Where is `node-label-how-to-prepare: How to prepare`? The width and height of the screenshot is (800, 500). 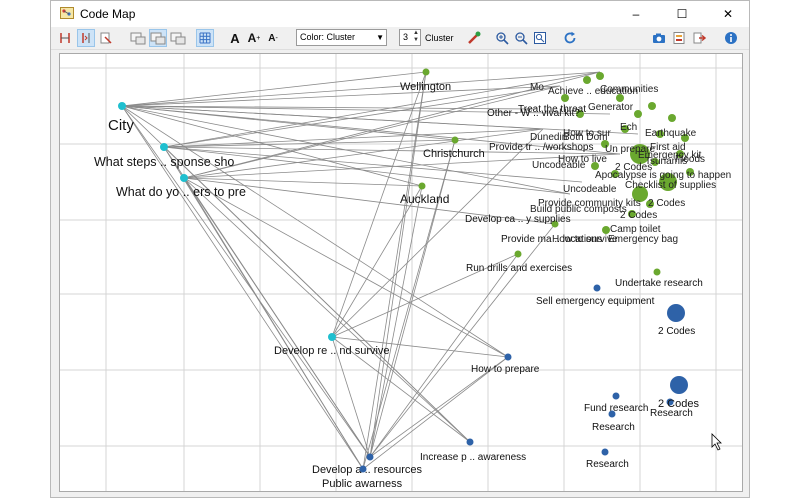 node-label-how-to-prepare: How to prepare is located at coordinates (505, 369).